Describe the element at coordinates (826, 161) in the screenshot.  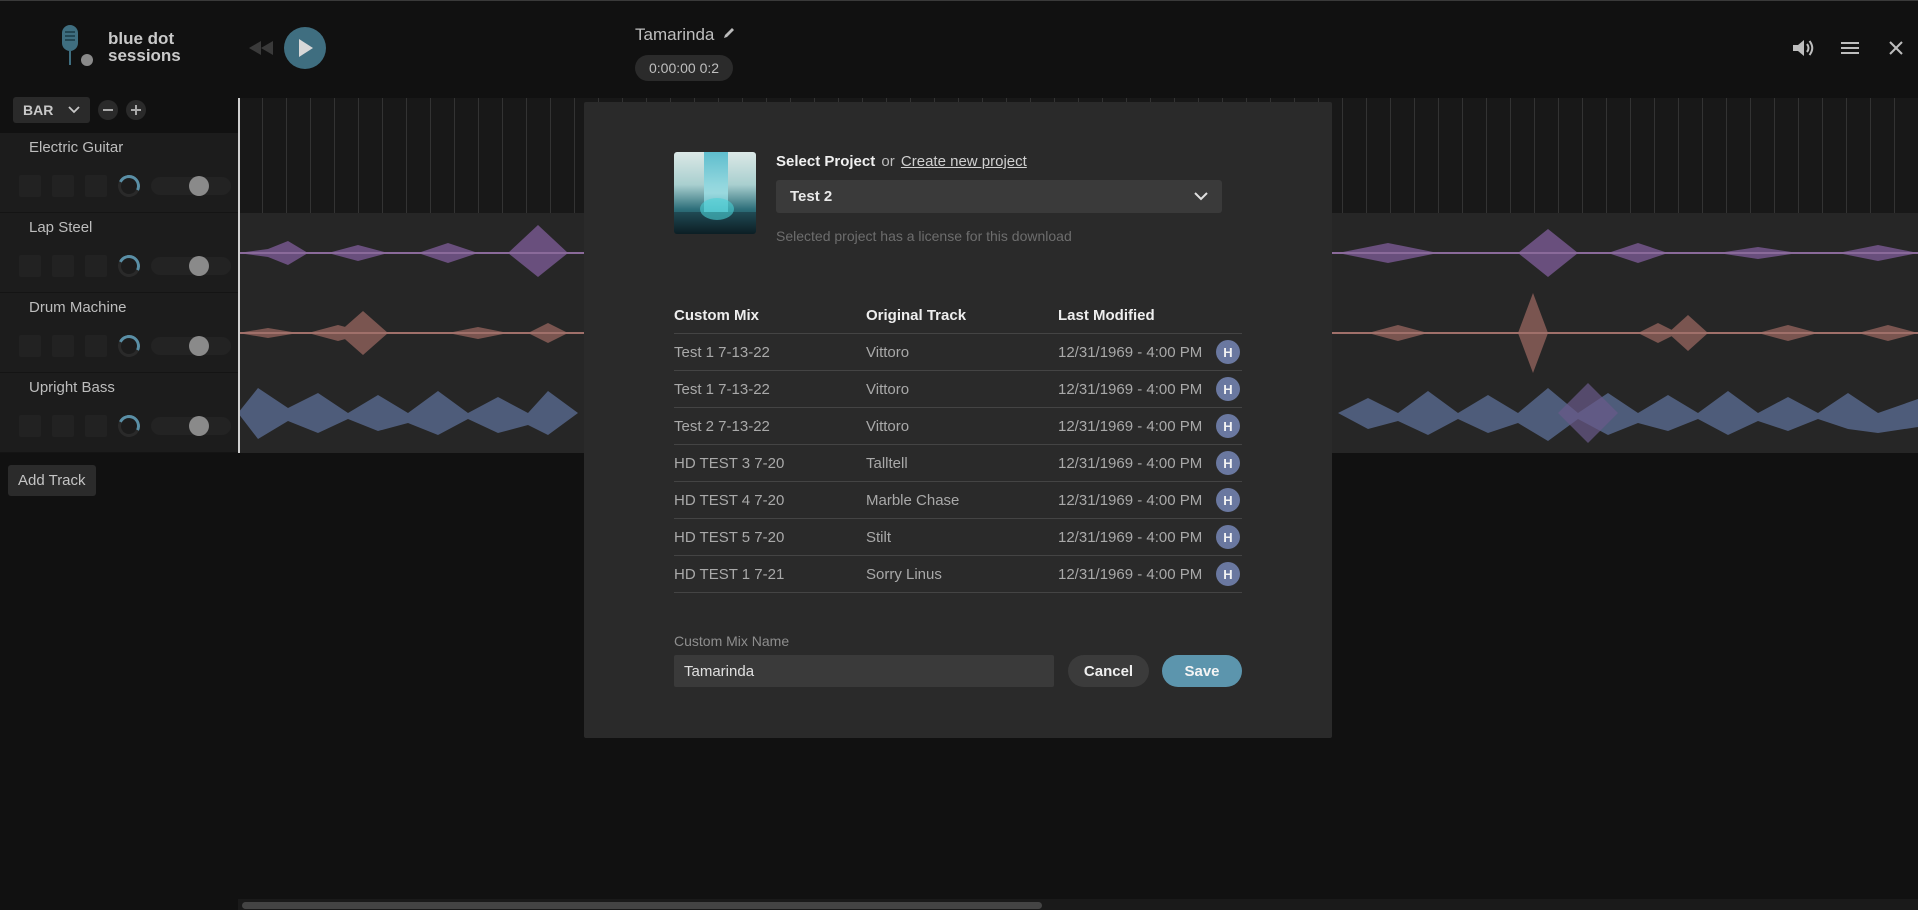
I see `select-project-text: Select Project` at that location.